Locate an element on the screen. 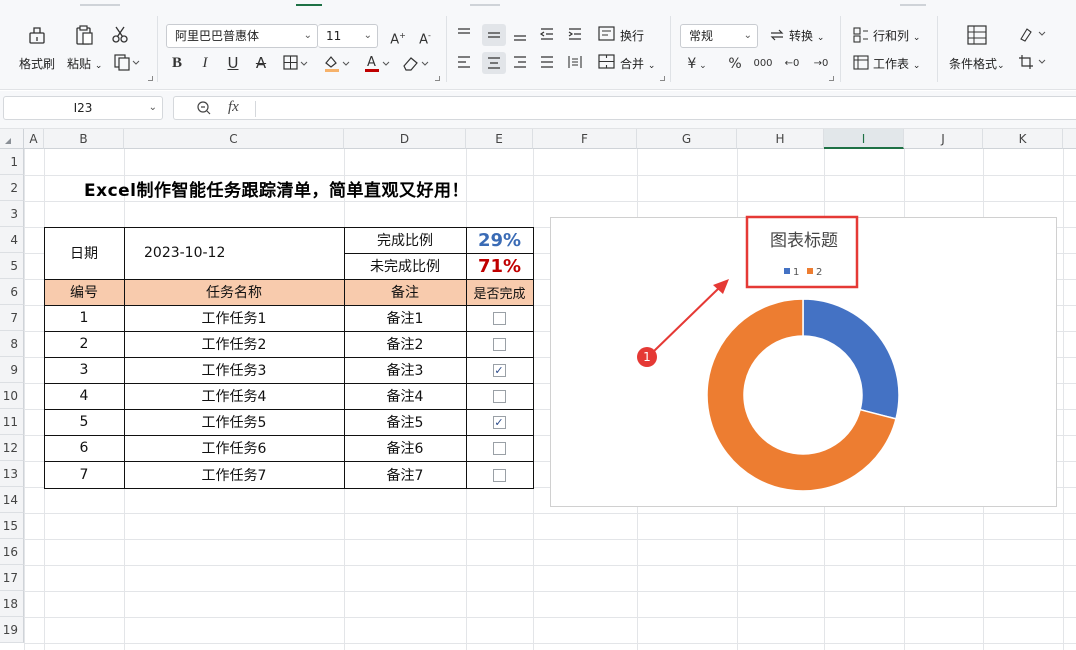 The width and height of the screenshot is (1076, 650). convert-button: 转换 ⌄ is located at coordinates (806, 35).